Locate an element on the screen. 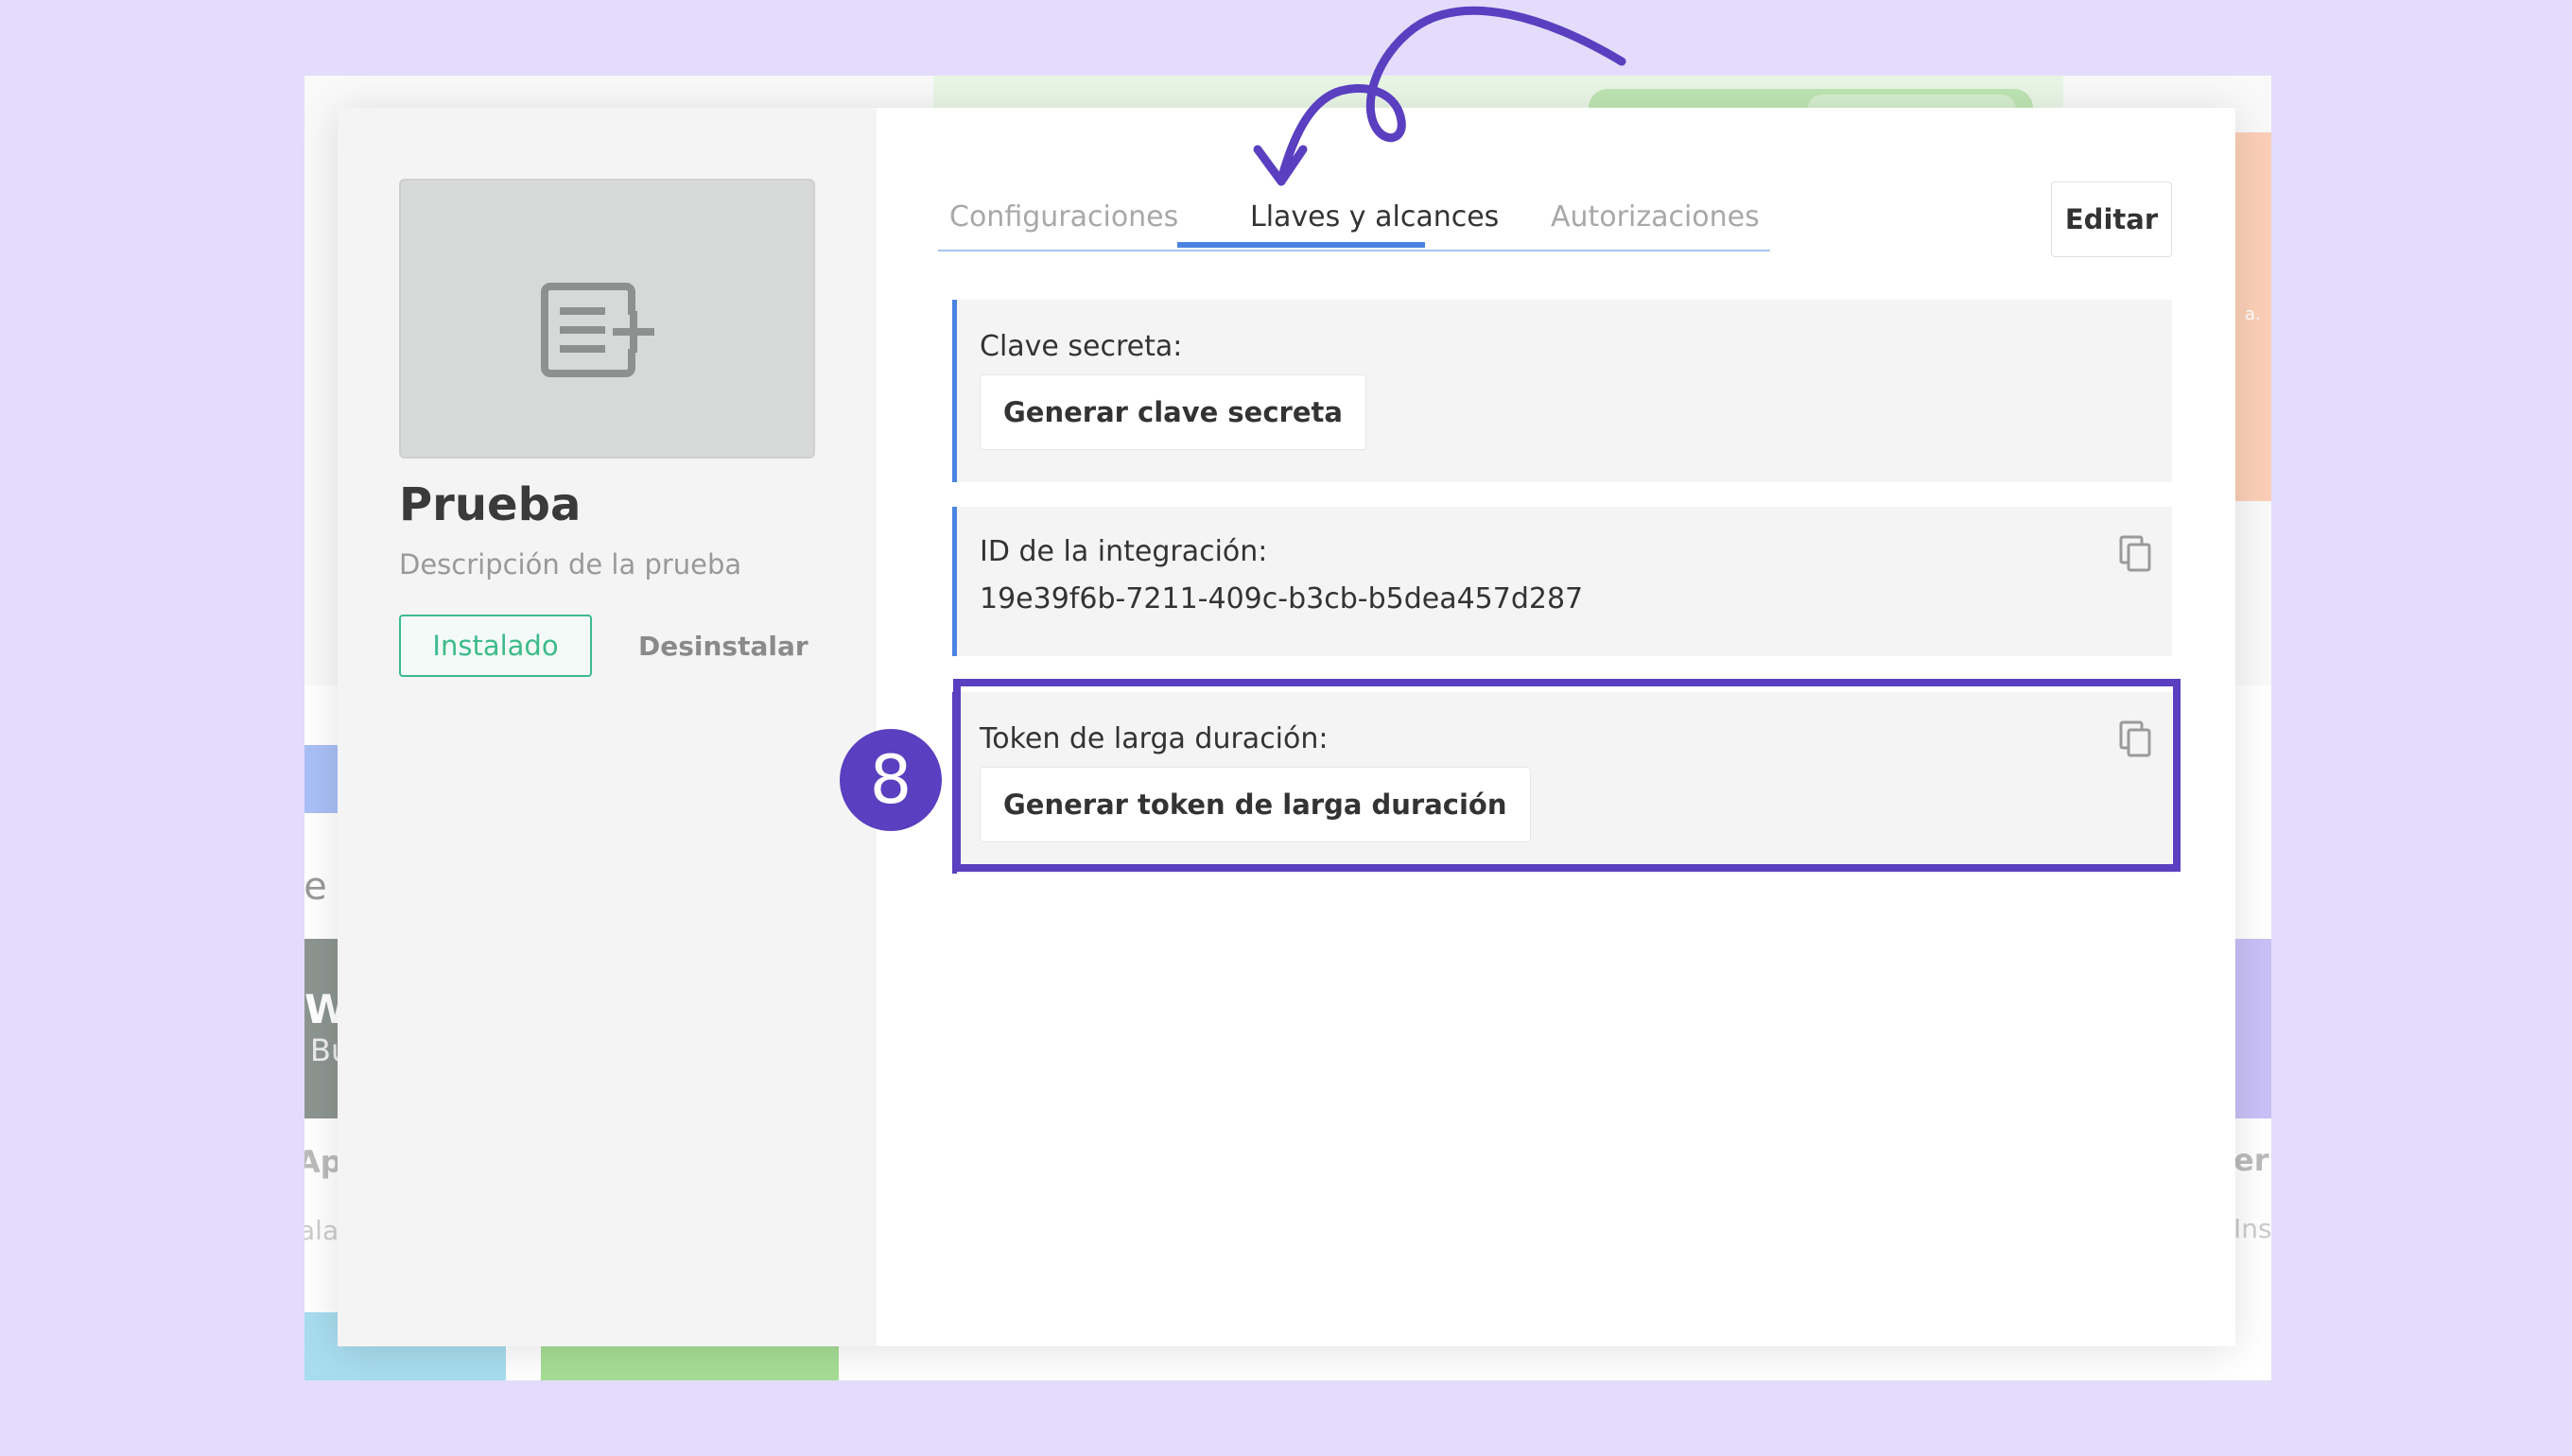 This screenshot has width=2572, height=1456. secret-key-card: Clave secreta: Generar clave secreta is located at coordinates (1562, 391).